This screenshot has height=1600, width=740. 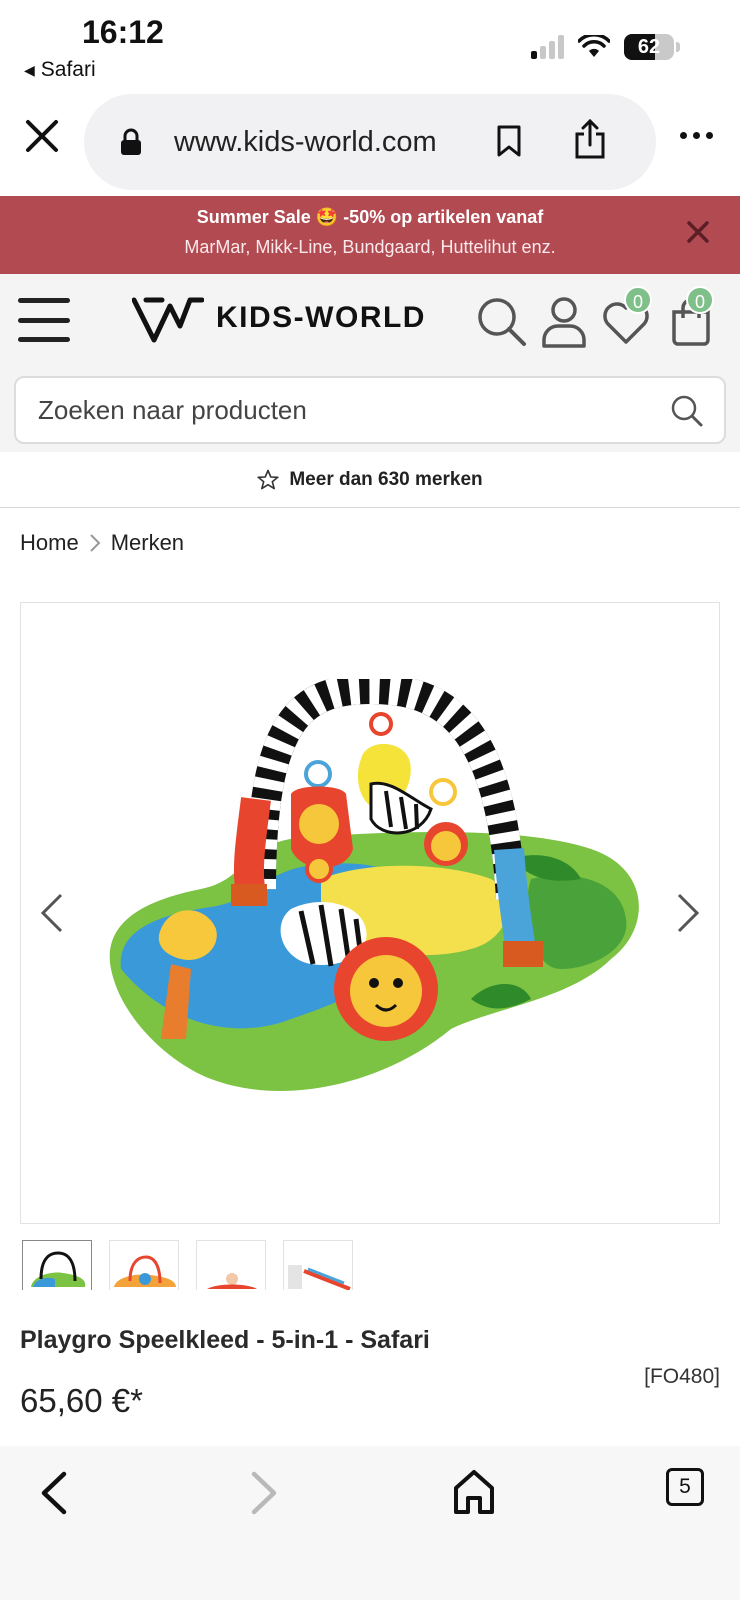 I want to click on url-field: www.kids-world.com, so click(x=370, y=142).